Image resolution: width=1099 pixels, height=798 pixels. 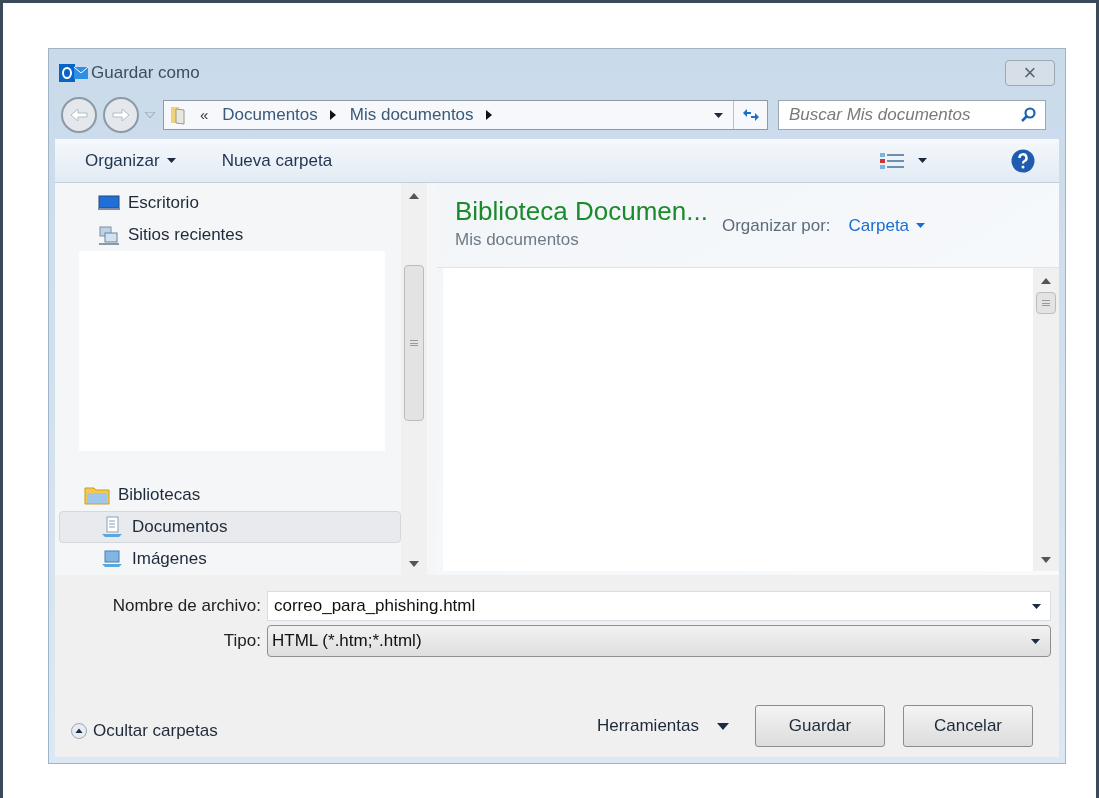 What do you see at coordinates (662, 726) in the screenshot?
I see `tools-dropdown: Herramientas` at bounding box center [662, 726].